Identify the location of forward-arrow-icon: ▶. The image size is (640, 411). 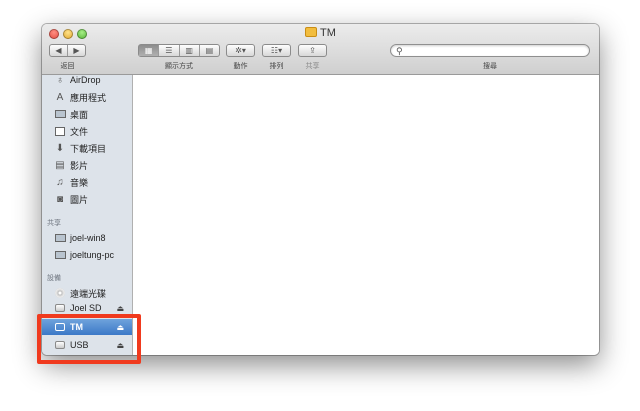
(76, 50).